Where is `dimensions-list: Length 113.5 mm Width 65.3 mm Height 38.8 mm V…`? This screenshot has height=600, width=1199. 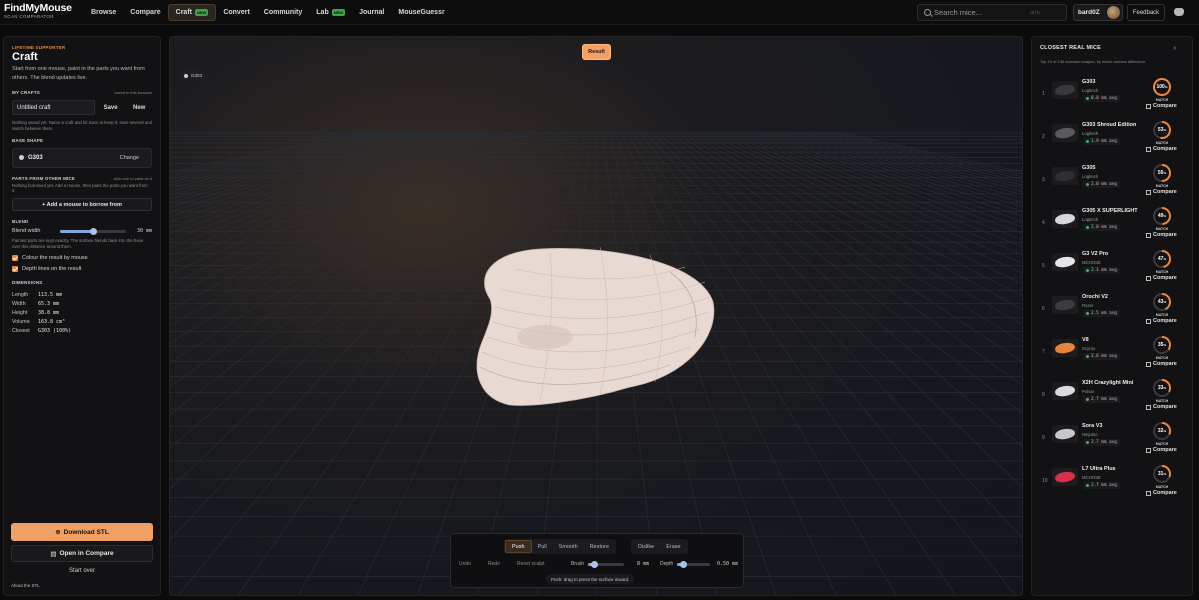 dimensions-list: Length 113.5 mm Width 65.3 mm Height 38.8 mm V… is located at coordinates (82, 313).